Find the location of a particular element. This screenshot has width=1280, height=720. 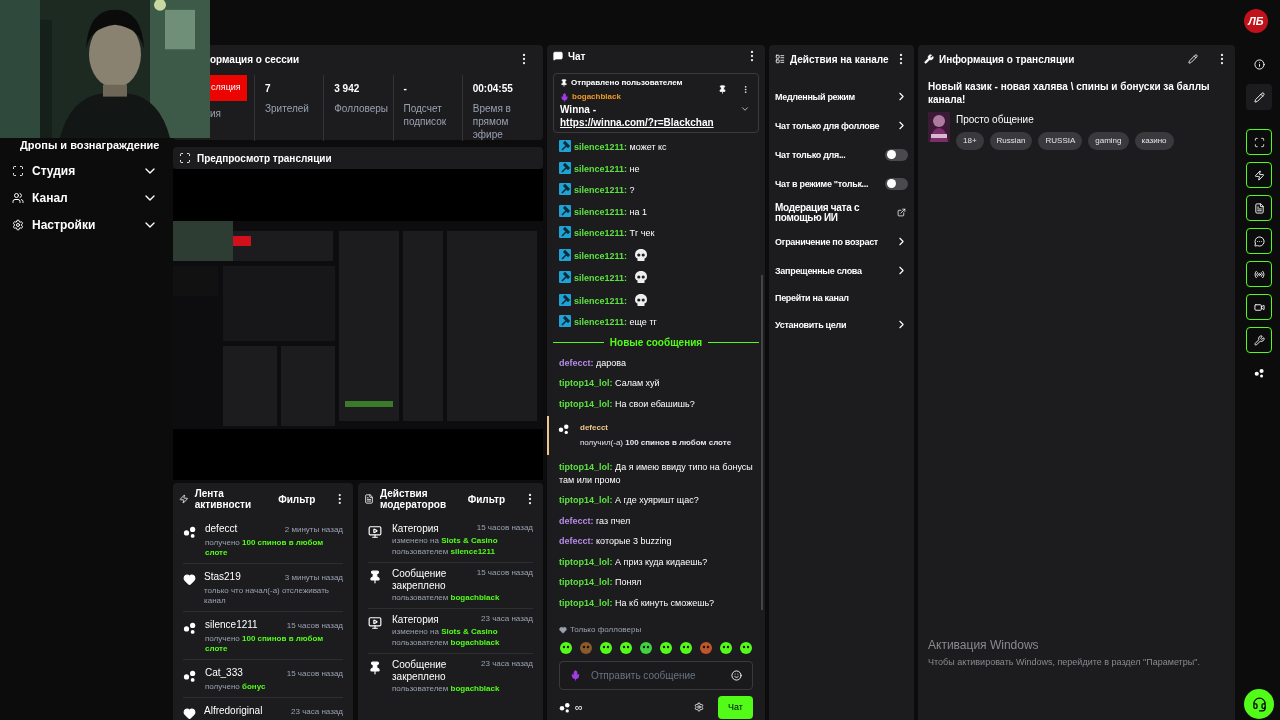

settings-icon is located at coordinates (699, 707).